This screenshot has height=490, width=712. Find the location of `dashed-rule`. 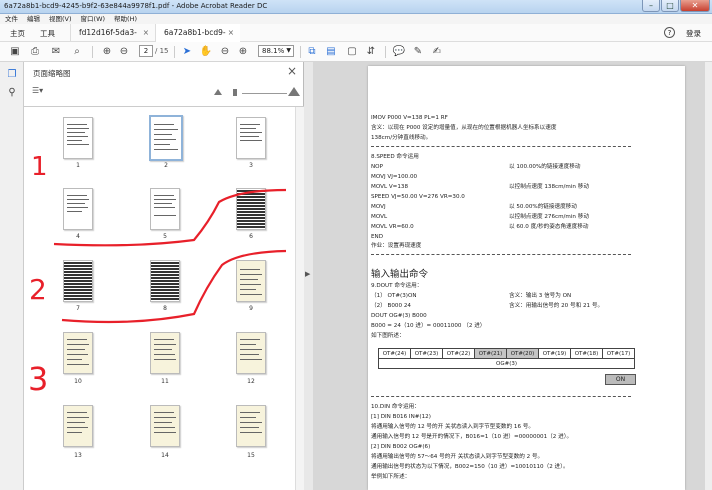

dashed-rule is located at coordinates (501, 254).